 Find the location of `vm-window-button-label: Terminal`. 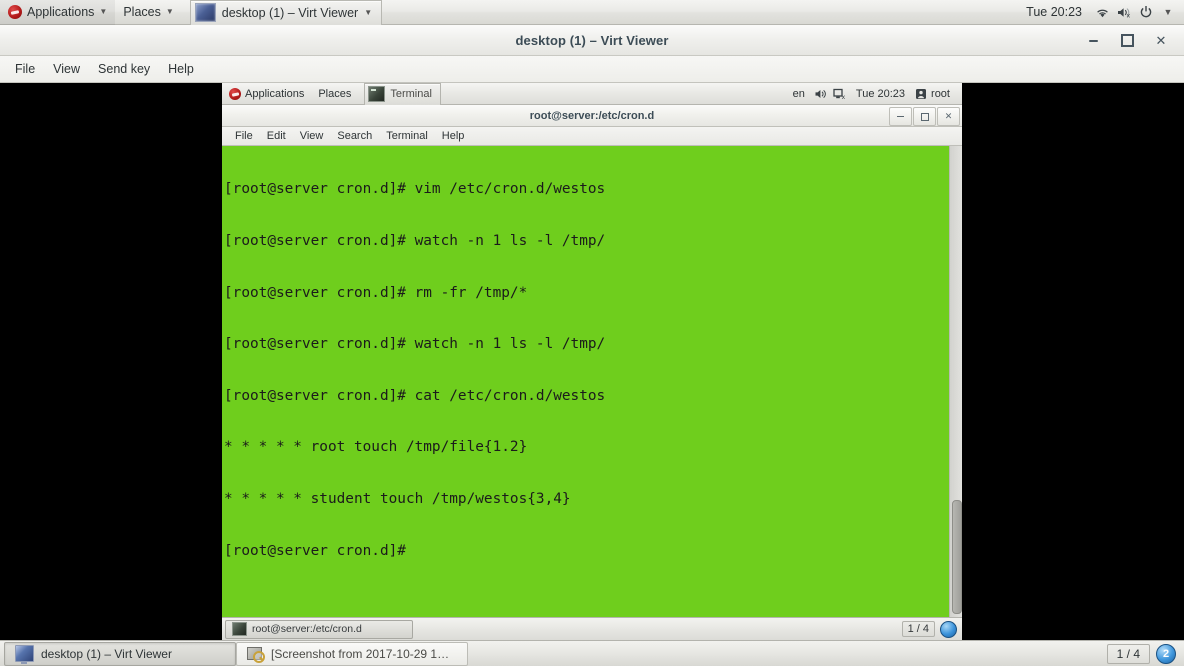

vm-window-button-label: Terminal is located at coordinates (411, 94).